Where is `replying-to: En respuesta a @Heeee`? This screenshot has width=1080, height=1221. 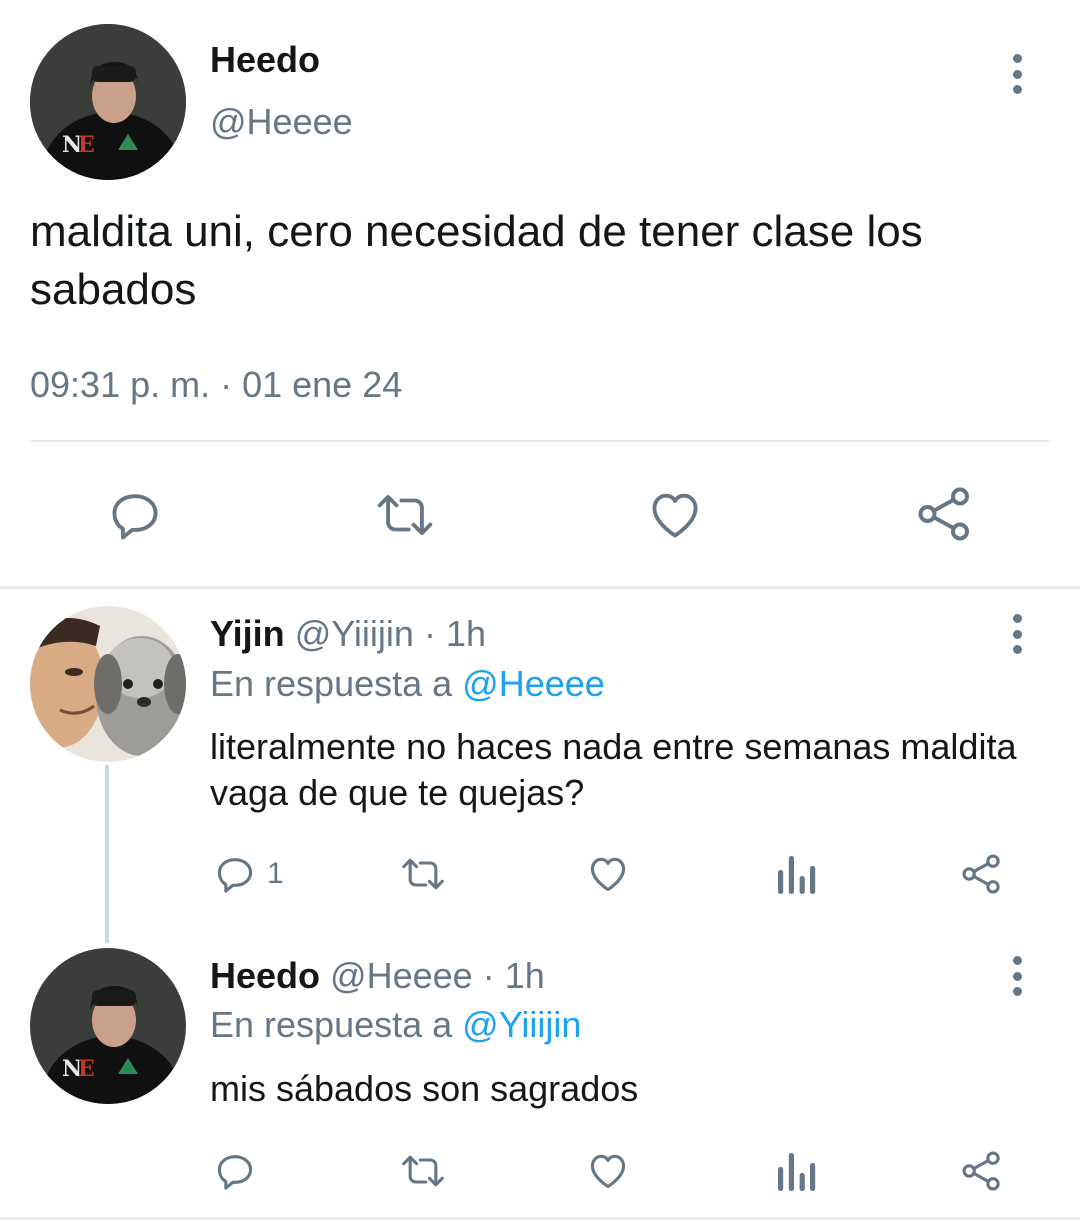
replying-to: En respuesta a @Heeee is located at coordinates (407, 684).